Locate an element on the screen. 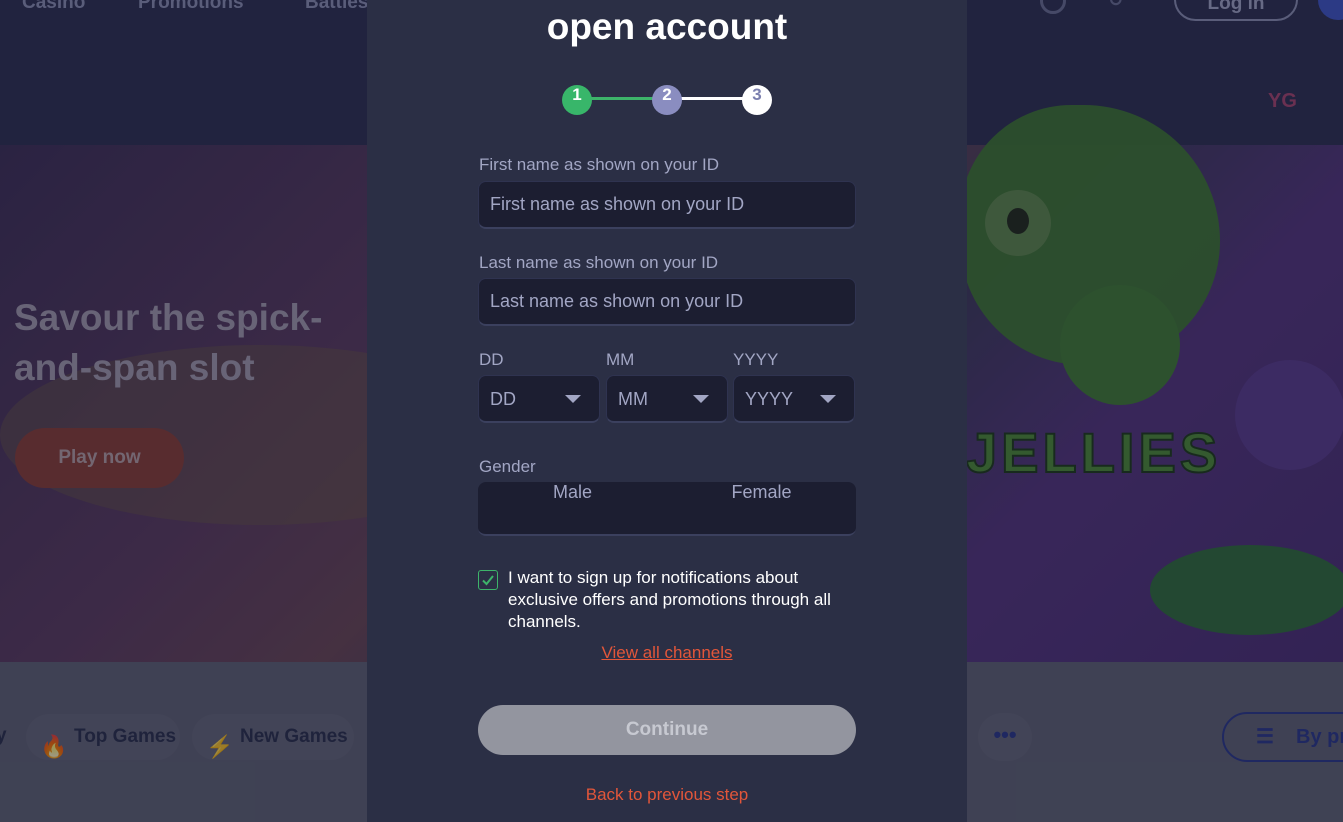  modal-title: open account is located at coordinates (667, 26).